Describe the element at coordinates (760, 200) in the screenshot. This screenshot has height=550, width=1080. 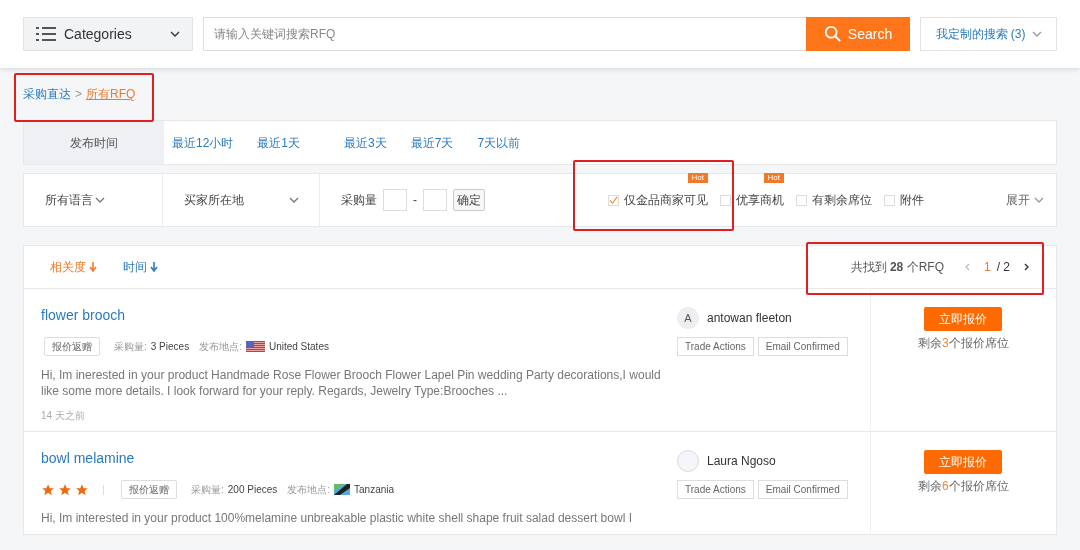
I see `checkbox-label: 优享商机` at that location.